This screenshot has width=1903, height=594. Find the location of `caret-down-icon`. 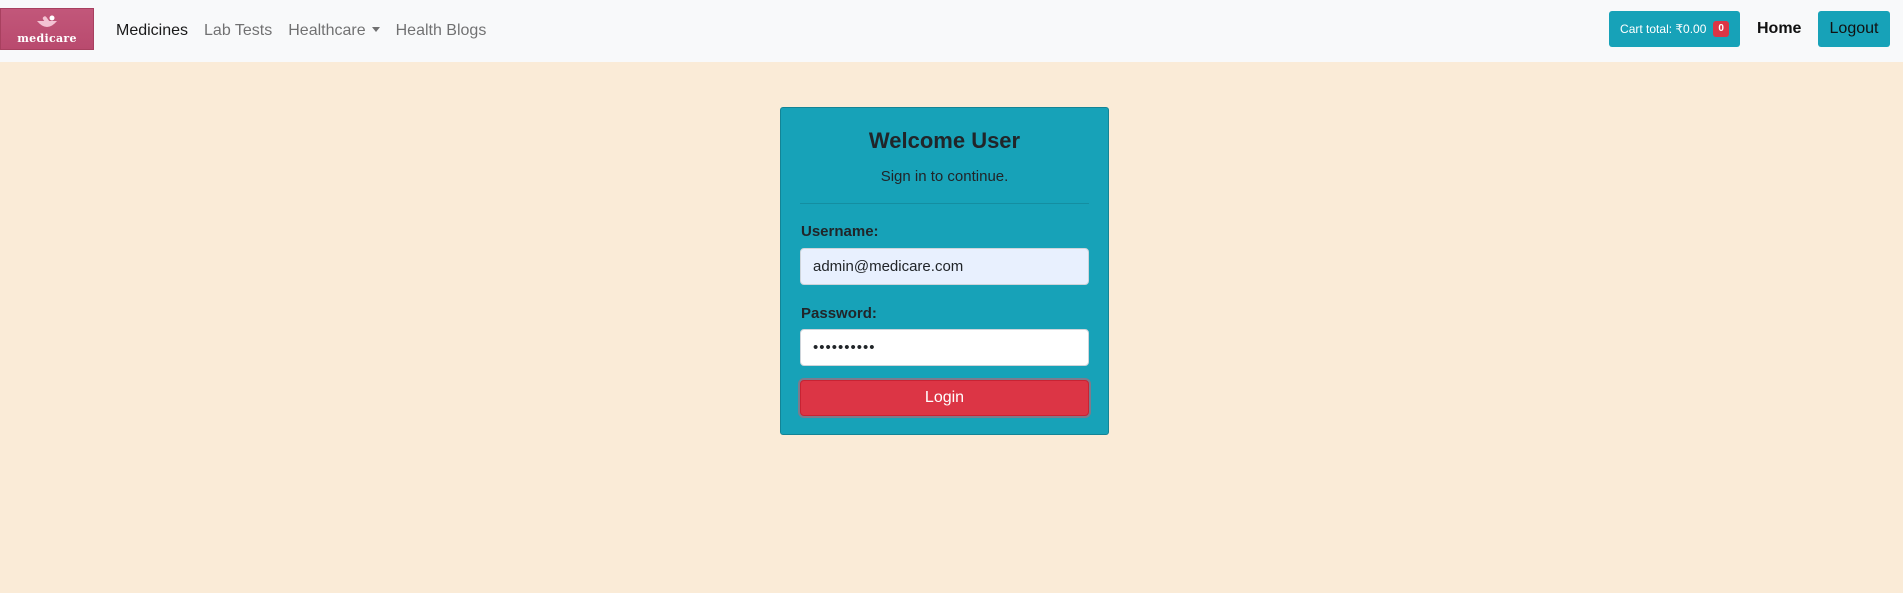

caret-down-icon is located at coordinates (375, 29).